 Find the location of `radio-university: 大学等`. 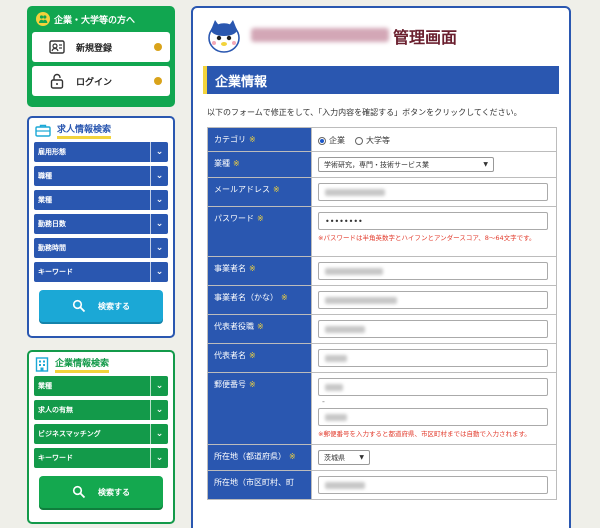

radio-university: 大学等 is located at coordinates (372, 140).